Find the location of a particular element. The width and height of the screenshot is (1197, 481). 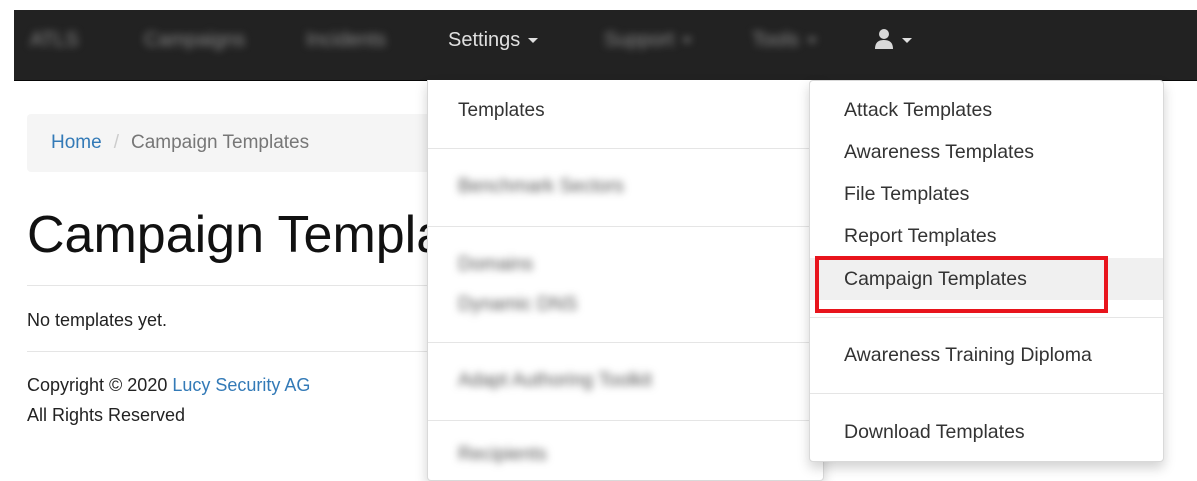

menu-item-recipients: Recipients is located at coordinates (502, 455).